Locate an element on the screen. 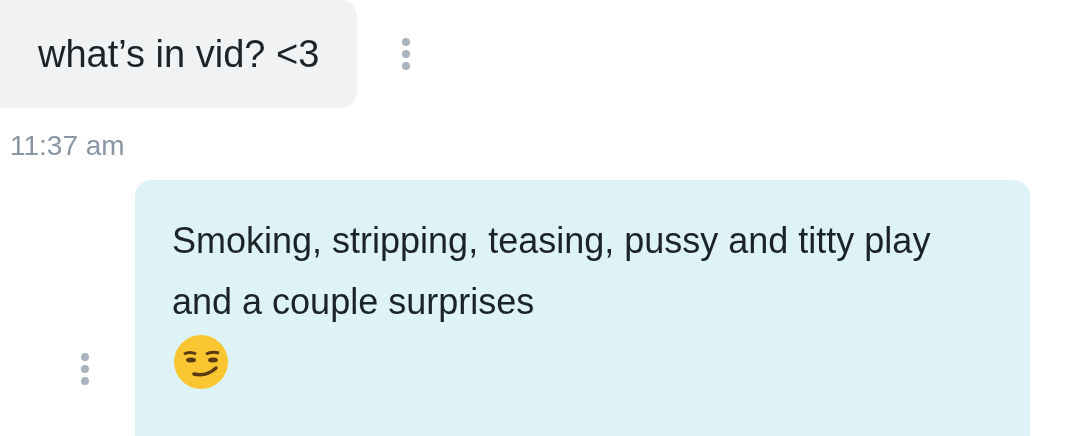  message-time: 11:37 am is located at coordinates (67, 146).